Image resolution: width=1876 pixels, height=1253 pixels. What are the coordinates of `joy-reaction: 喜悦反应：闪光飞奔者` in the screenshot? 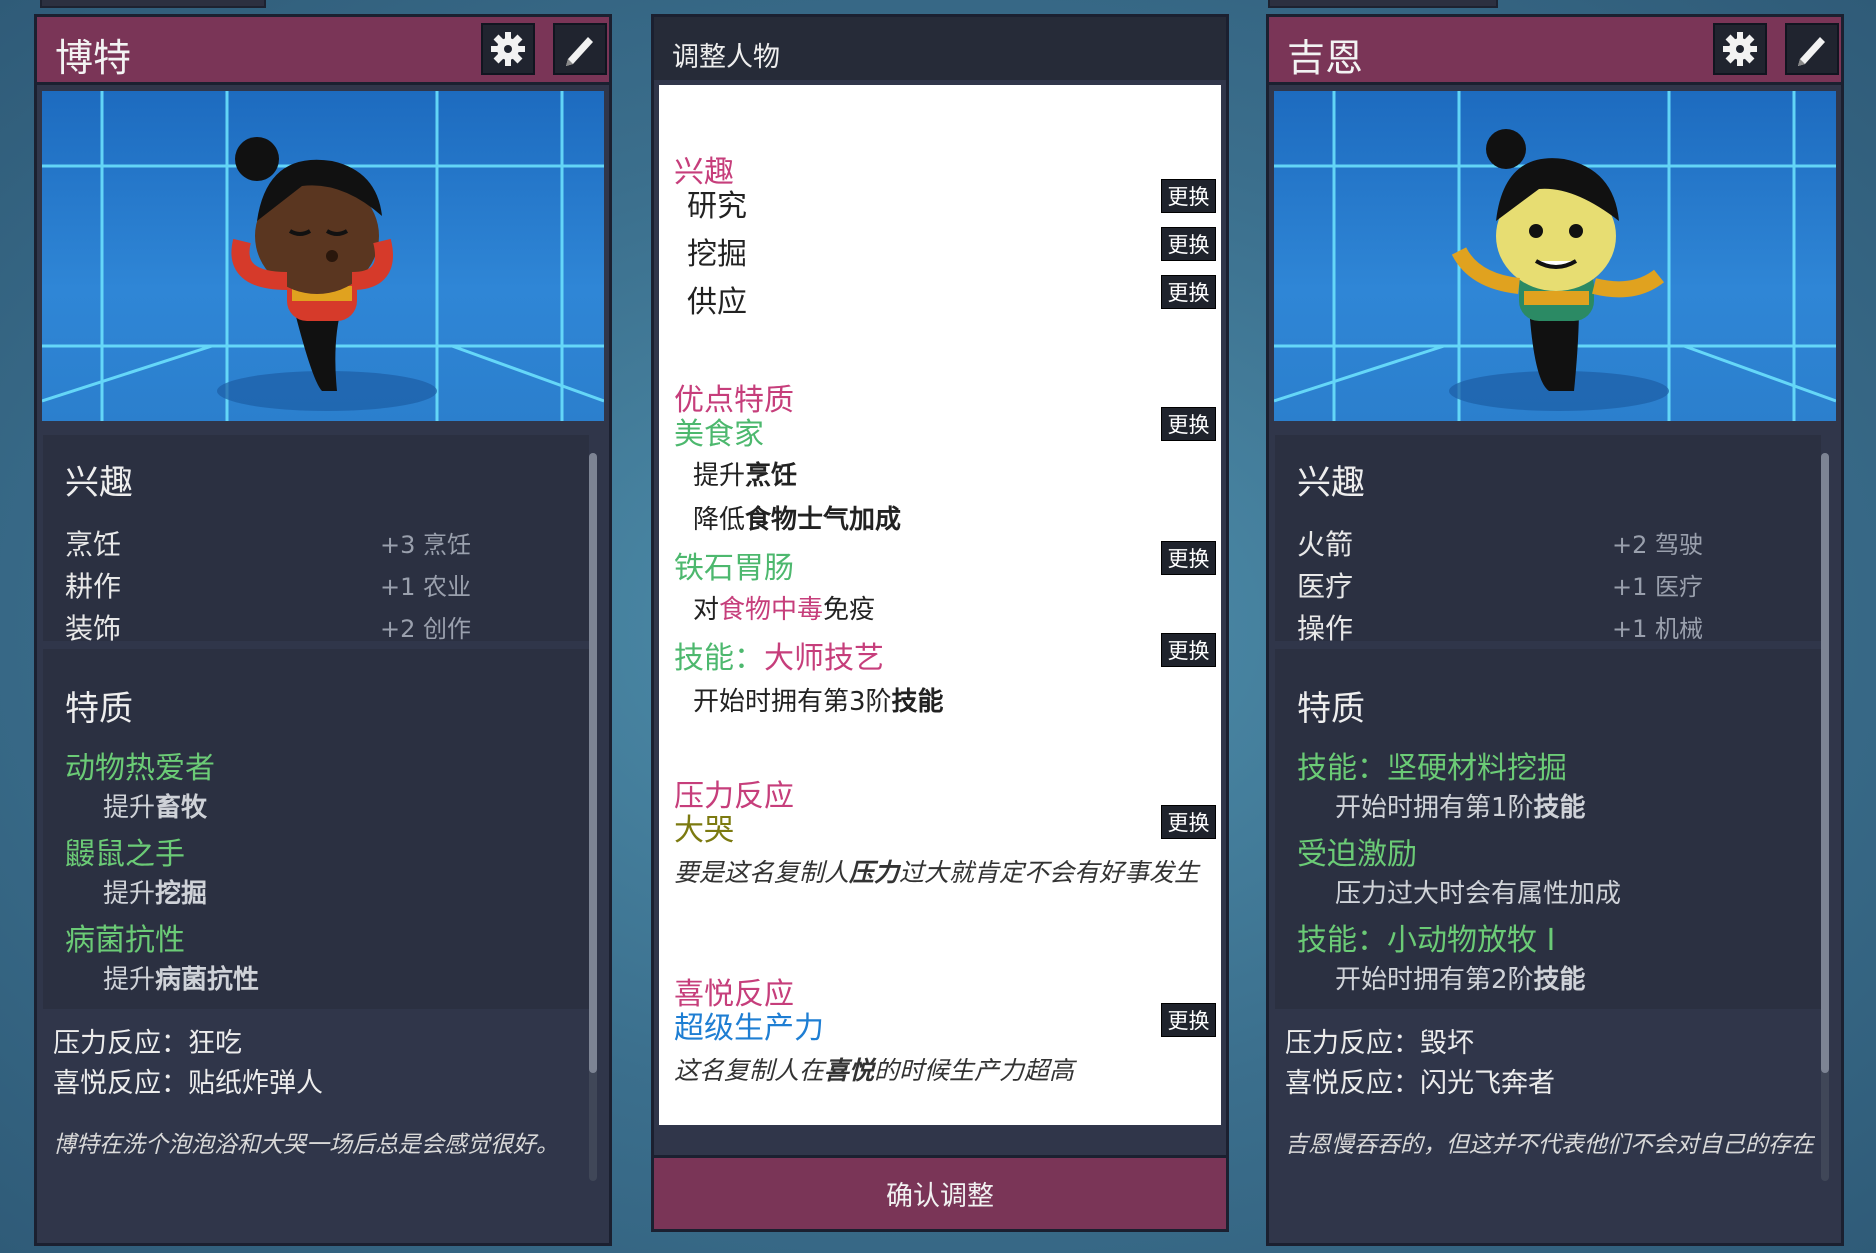 It's located at (1420, 1083).